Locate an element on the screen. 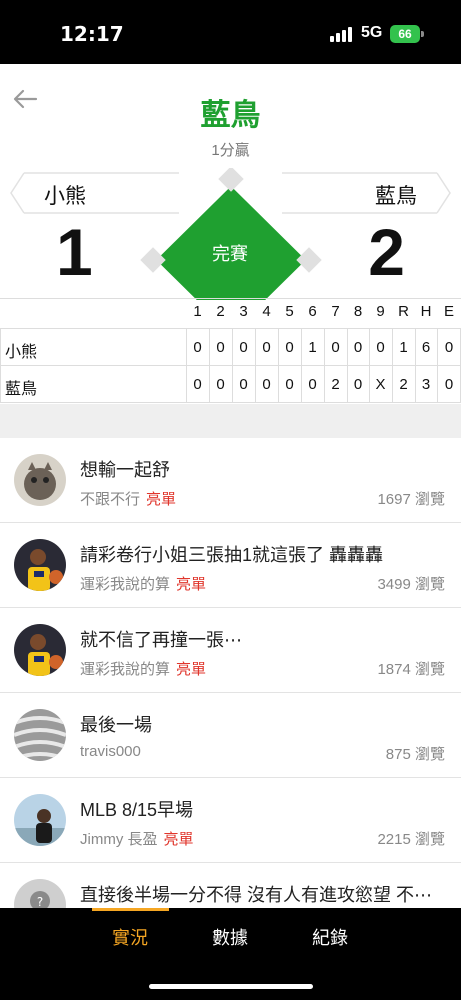  post-author-line: travis000 is located at coordinates (110, 751).